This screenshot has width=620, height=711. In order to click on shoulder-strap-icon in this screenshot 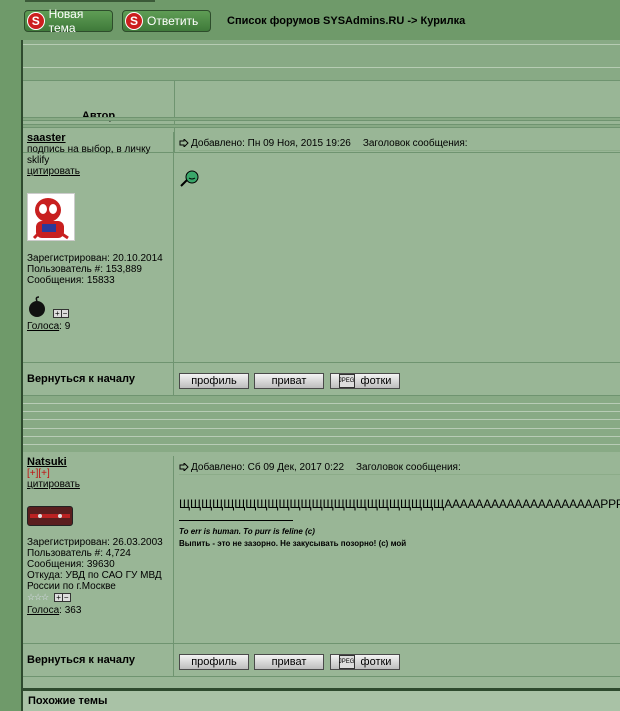, I will do `click(50, 516)`.